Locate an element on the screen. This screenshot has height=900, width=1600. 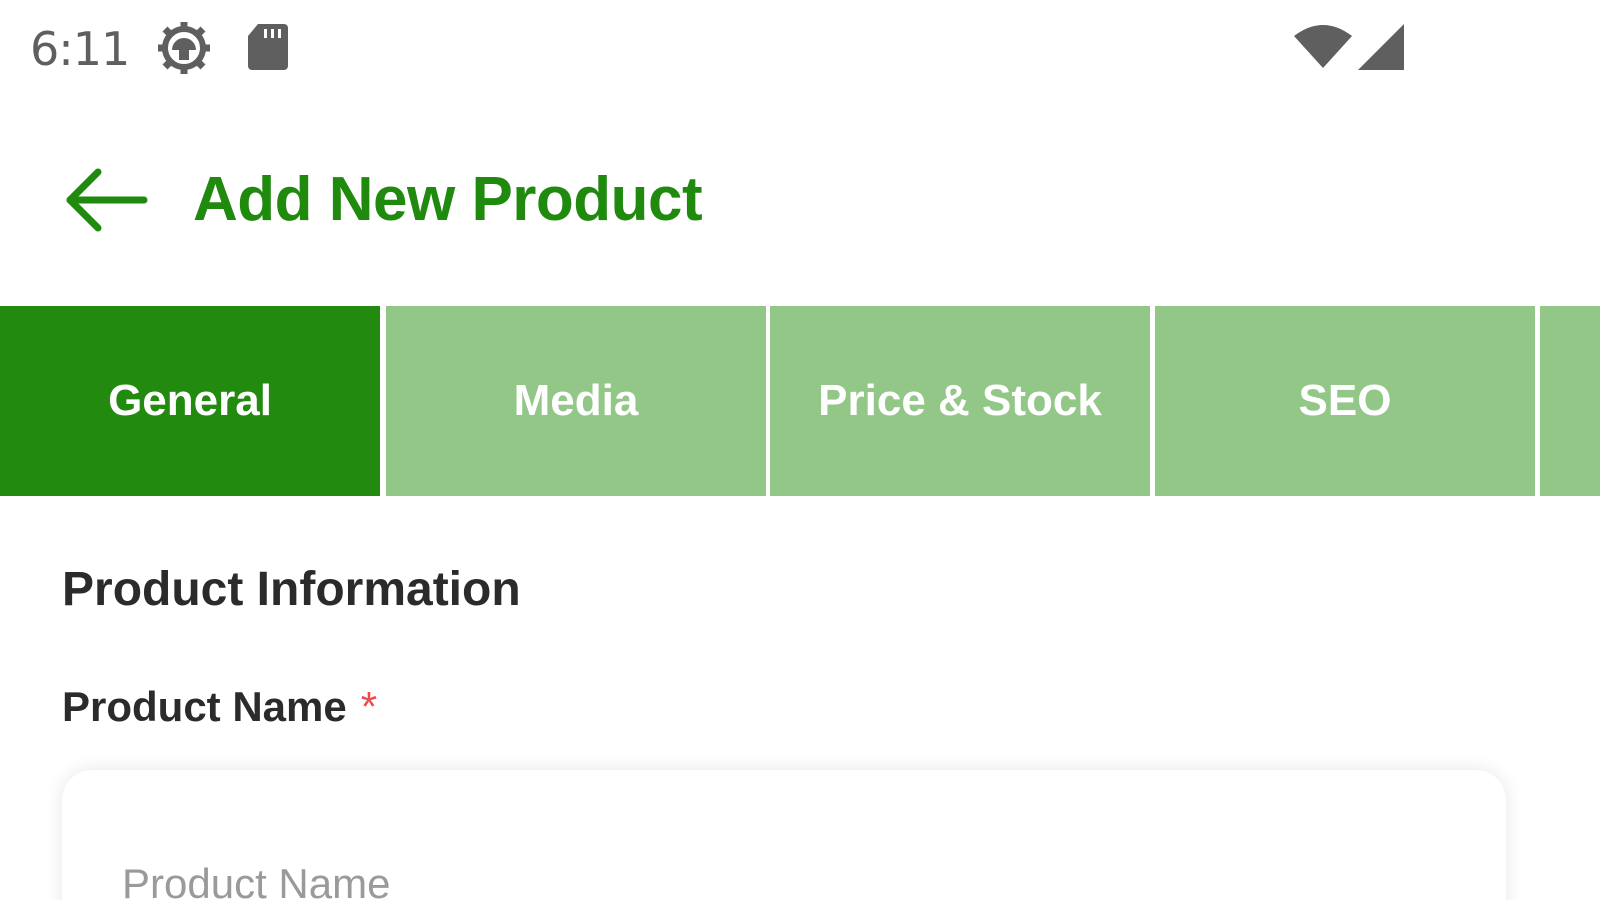
required-marker: * is located at coordinates (369, 706).